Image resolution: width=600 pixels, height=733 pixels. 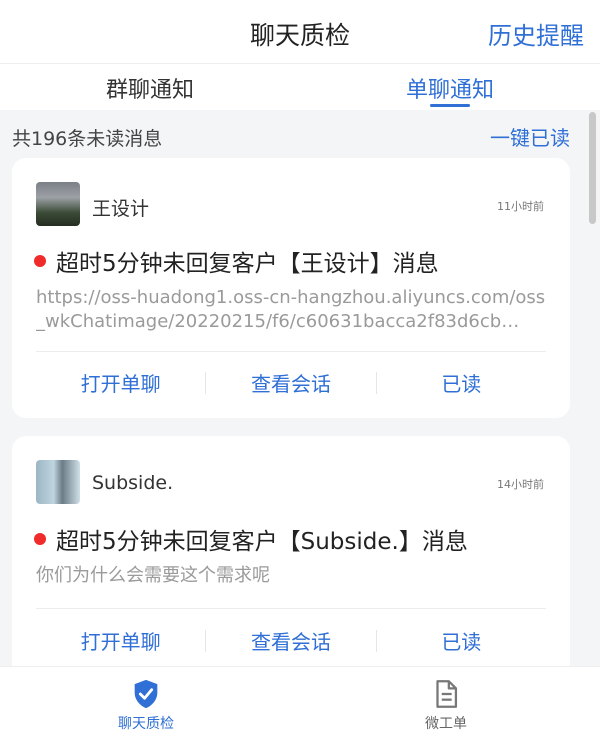 I want to click on history-reminder-link: 历史提醒, so click(x=536, y=33).